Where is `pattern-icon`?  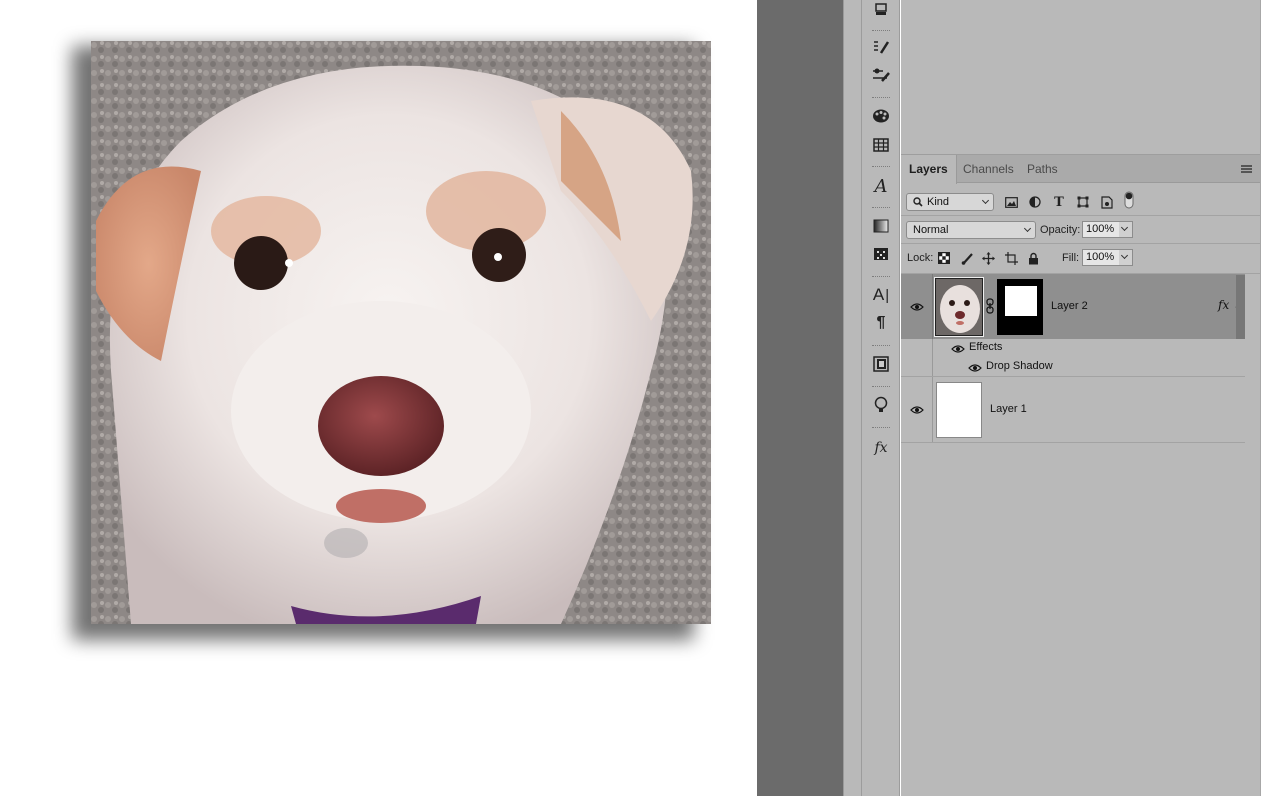 pattern-icon is located at coordinates (881, 254).